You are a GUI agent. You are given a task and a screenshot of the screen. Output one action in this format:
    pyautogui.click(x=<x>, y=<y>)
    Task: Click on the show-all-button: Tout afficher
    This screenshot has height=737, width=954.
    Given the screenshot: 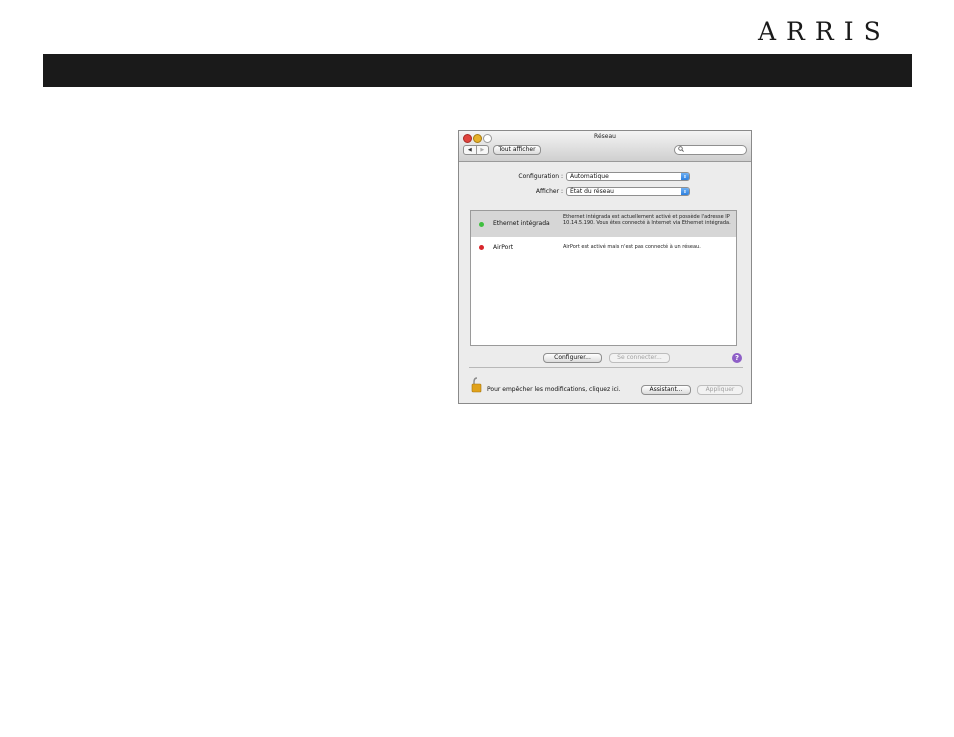 What is the action you would take?
    pyautogui.click(x=517, y=150)
    